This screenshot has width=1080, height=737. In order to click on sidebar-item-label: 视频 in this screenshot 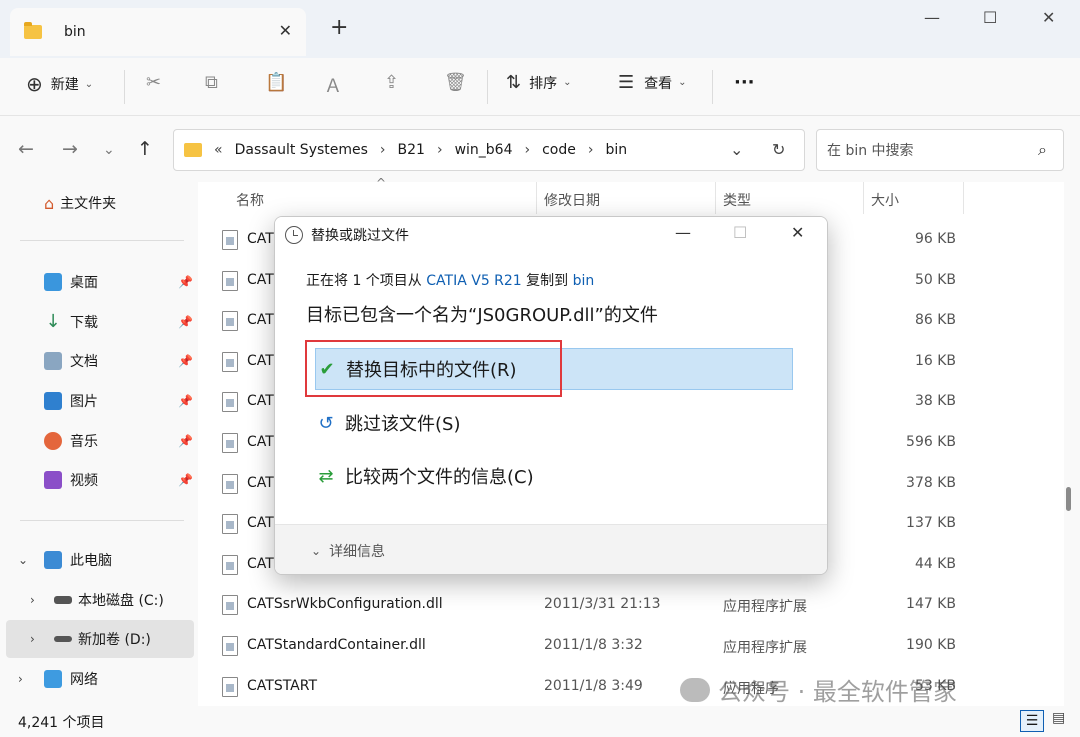, I will do `click(84, 481)`.